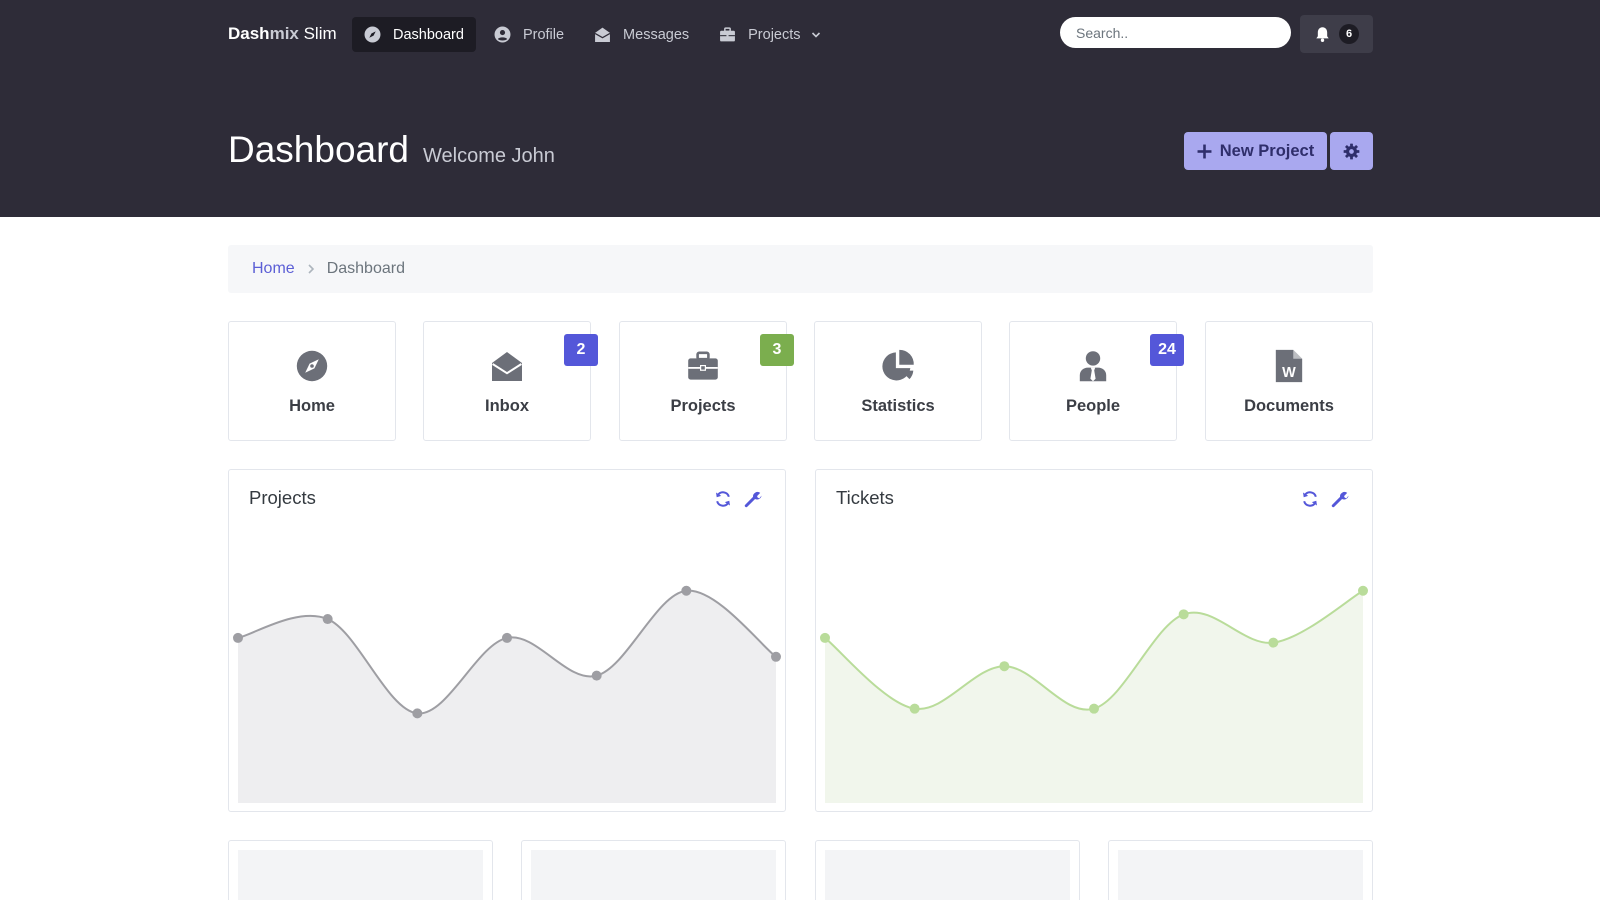  I want to click on projects-chart-card: Projects, so click(507, 640).